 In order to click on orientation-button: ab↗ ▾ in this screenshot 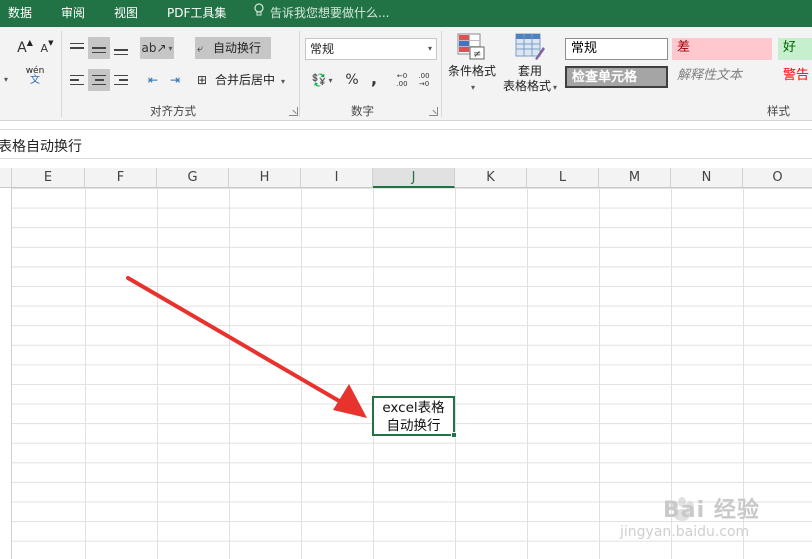, I will do `click(157, 48)`.